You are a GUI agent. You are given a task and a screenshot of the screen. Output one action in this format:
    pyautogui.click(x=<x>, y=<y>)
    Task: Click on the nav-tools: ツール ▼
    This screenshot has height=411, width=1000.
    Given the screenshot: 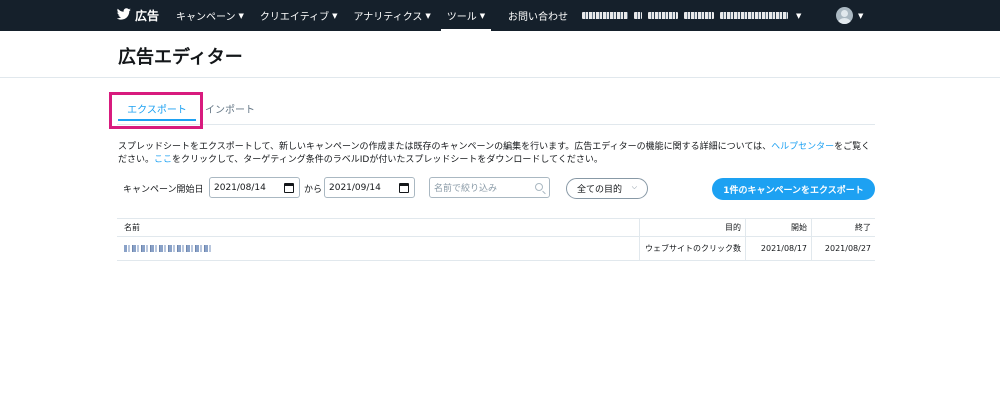 What is the action you would take?
    pyautogui.click(x=466, y=15)
    